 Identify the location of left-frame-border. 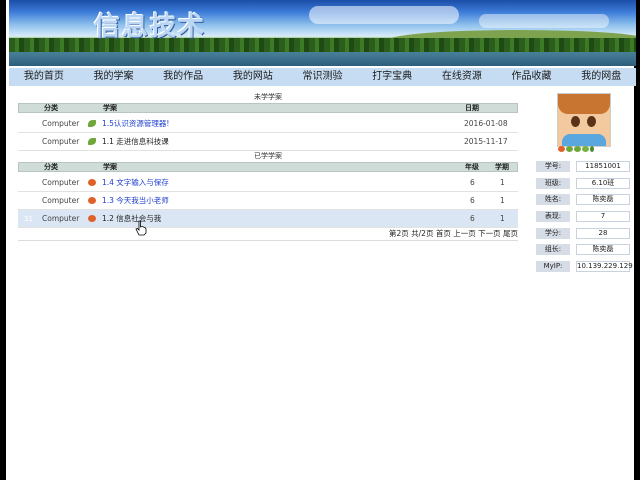
(3, 240).